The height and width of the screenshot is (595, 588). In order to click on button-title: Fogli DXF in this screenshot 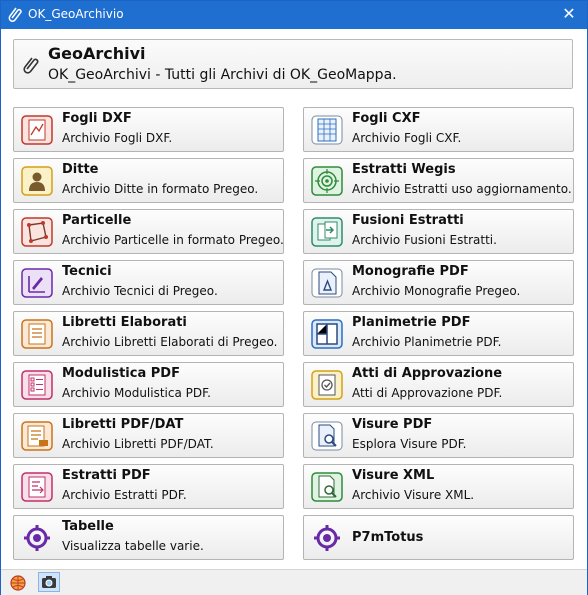, I will do `click(97, 118)`.